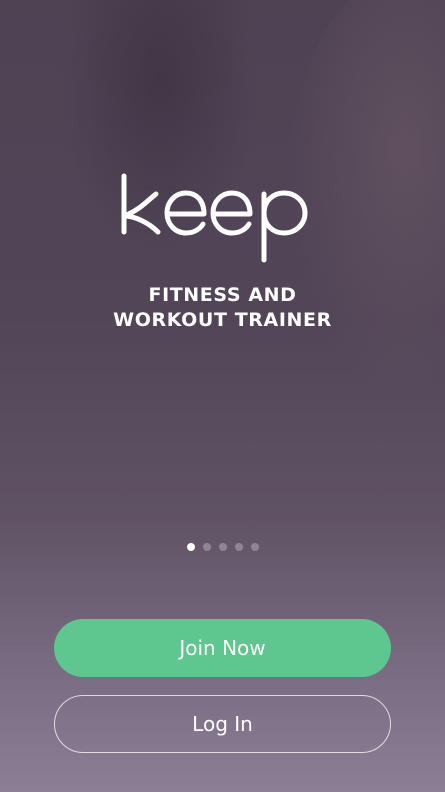 The width and height of the screenshot is (445, 792). What do you see at coordinates (222, 320) in the screenshot?
I see `tagline-line-2: WORKOUT TRAINER` at bounding box center [222, 320].